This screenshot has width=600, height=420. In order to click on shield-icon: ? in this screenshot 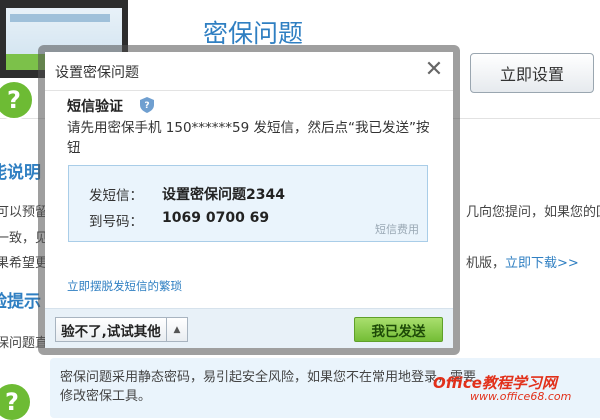, I will do `click(147, 105)`.